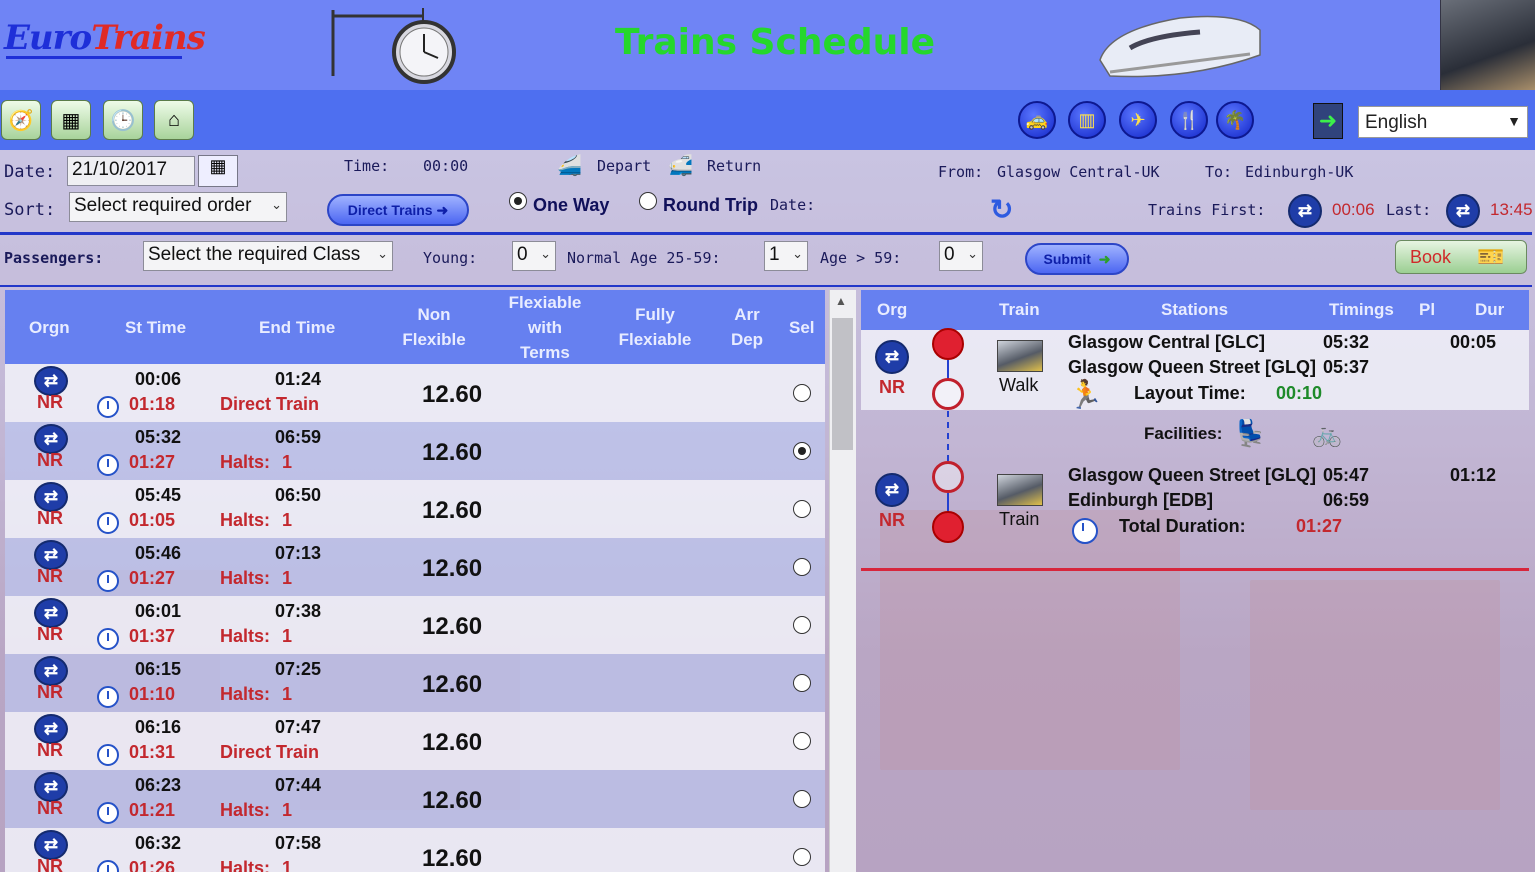 The height and width of the screenshot is (872, 1535). What do you see at coordinates (298, 553) in the screenshot?
I see `row-end-time: 07:13` at bounding box center [298, 553].